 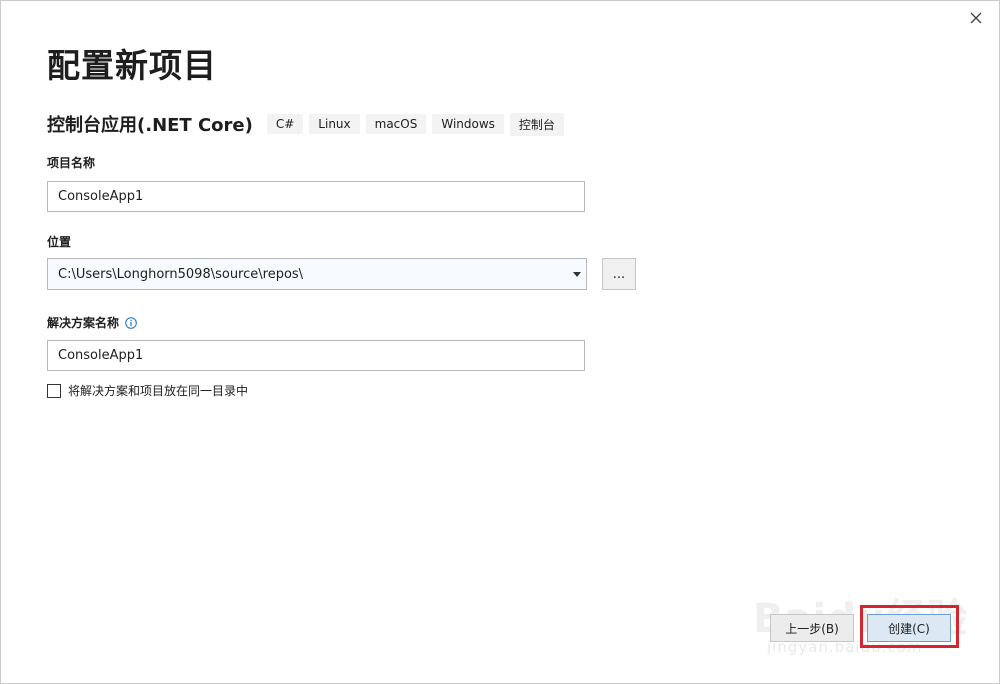 I want to click on solution-name-label: 解决方案名称, so click(x=92, y=322).